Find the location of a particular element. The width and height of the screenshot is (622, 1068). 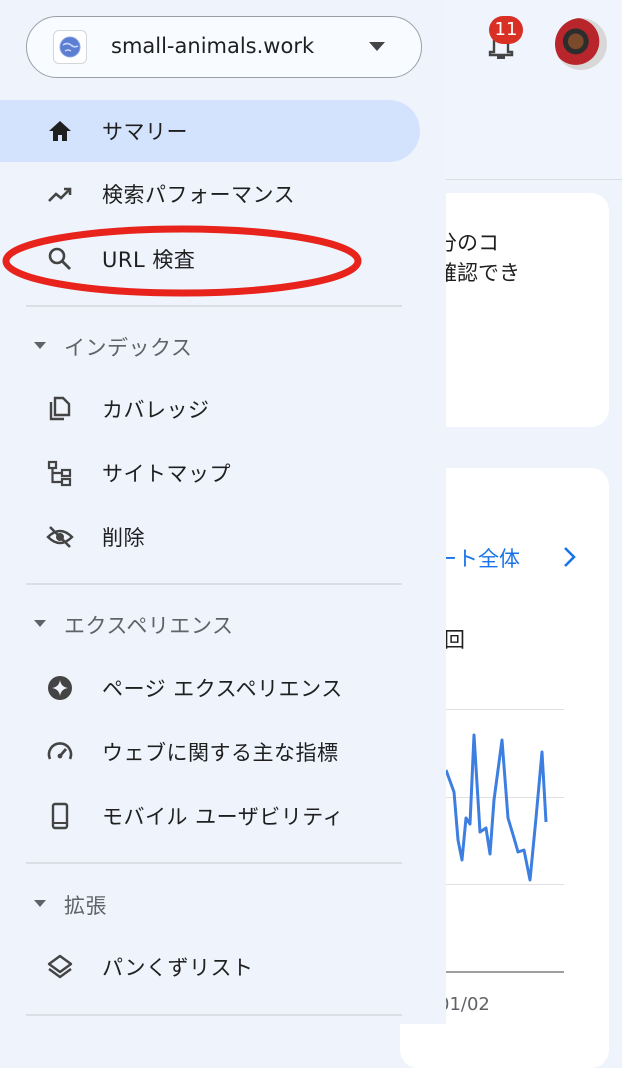

smartphone-icon is located at coordinates (60, 816).